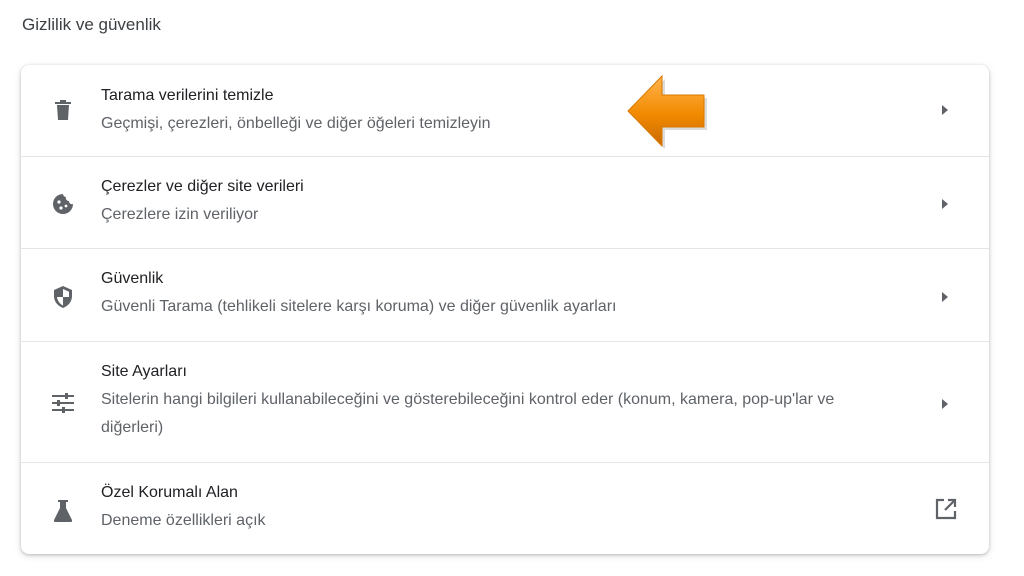 This screenshot has height=576, width=1024. Describe the element at coordinates (63, 204) in the screenshot. I see `cookie-icon` at that location.